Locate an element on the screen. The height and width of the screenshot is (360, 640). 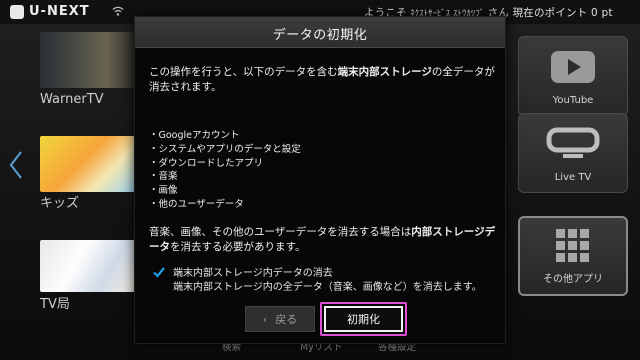
dialog-title-bar: データの初期化 is located at coordinates (320, 32).